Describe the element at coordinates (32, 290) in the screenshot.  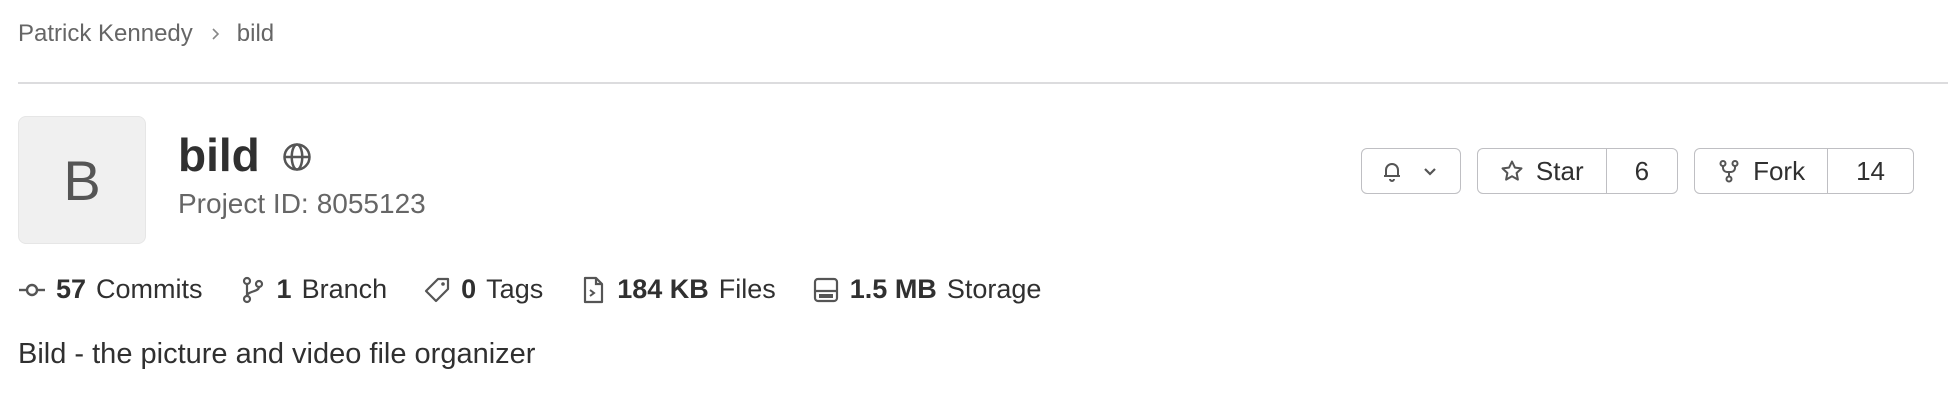
I see `commit-icon` at that location.